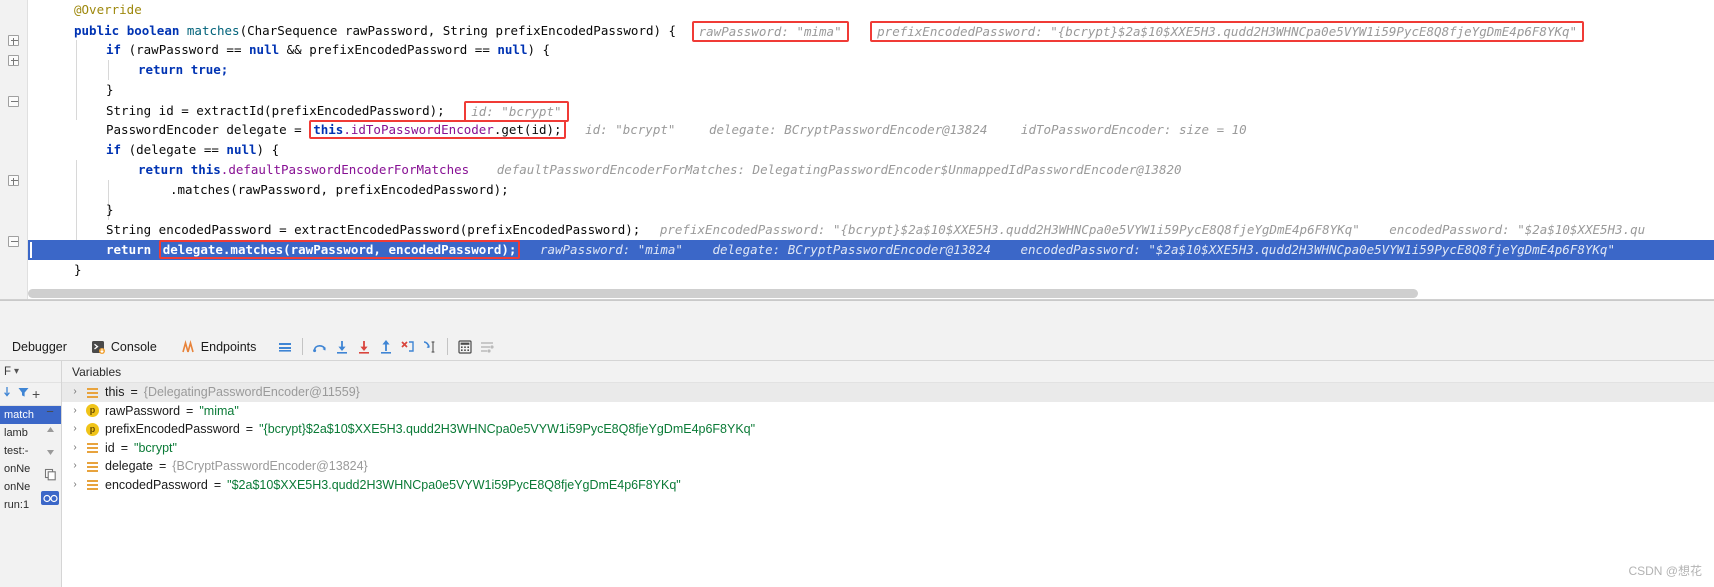 Image resolution: width=1714 pixels, height=587 pixels. I want to click on chevron-down-icon: ▾, so click(16, 371).